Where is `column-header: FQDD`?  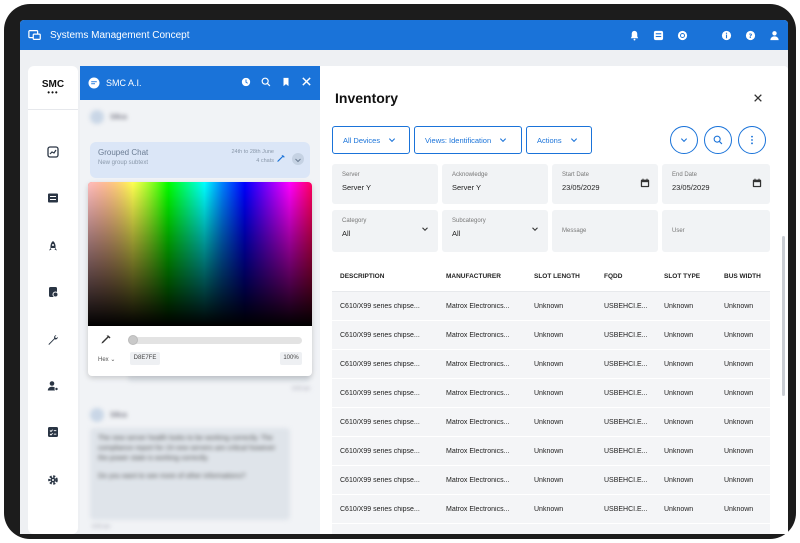
column-header: FQDD is located at coordinates (626, 276).